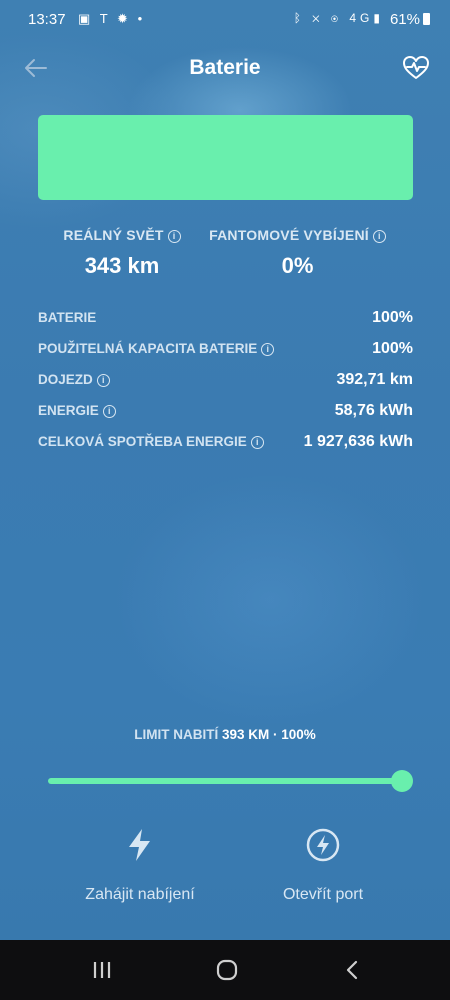 The image size is (450, 1000). Describe the element at coordinates (318, 18) in the screenshot. I see `mute-icon: ✕` at that location.